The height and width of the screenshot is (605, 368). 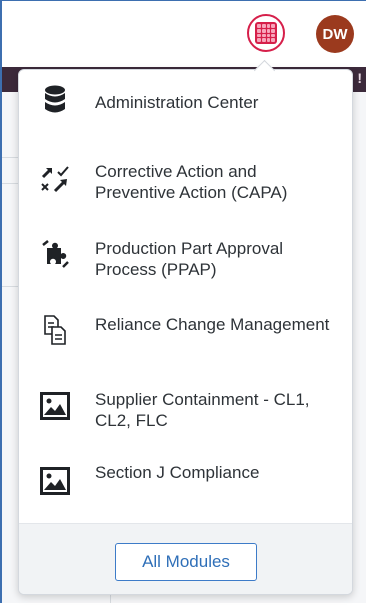 I want to click on menu-item-label: Reliance Change Management, so click(x=212, y=324).